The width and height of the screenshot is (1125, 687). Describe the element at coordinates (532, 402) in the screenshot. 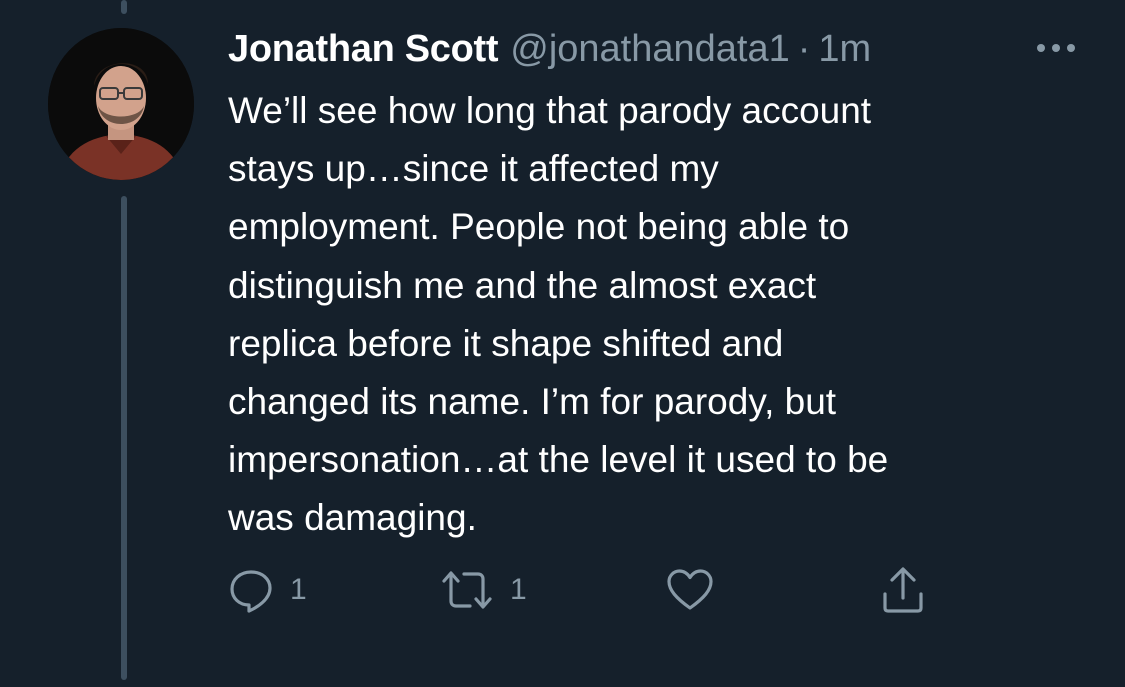

I see `tweet-text-line: changed its name. I’m for parody, but` at that location.